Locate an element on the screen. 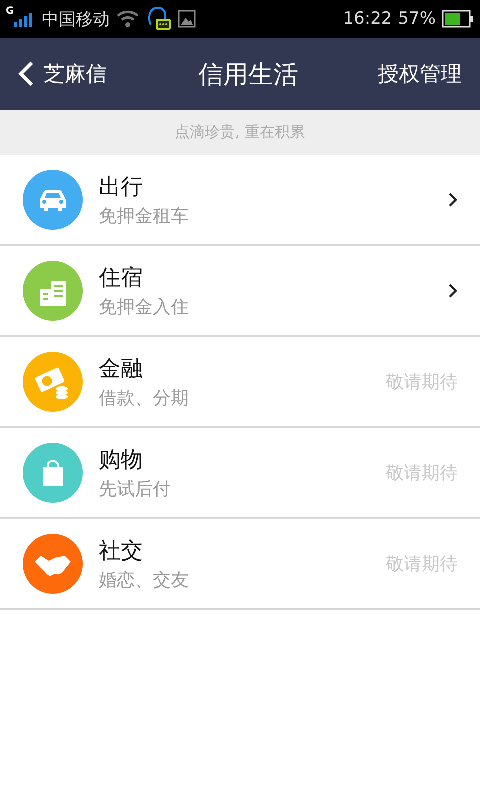  item-subtitle: 借款、分期 is located at coordinates (144, 398).